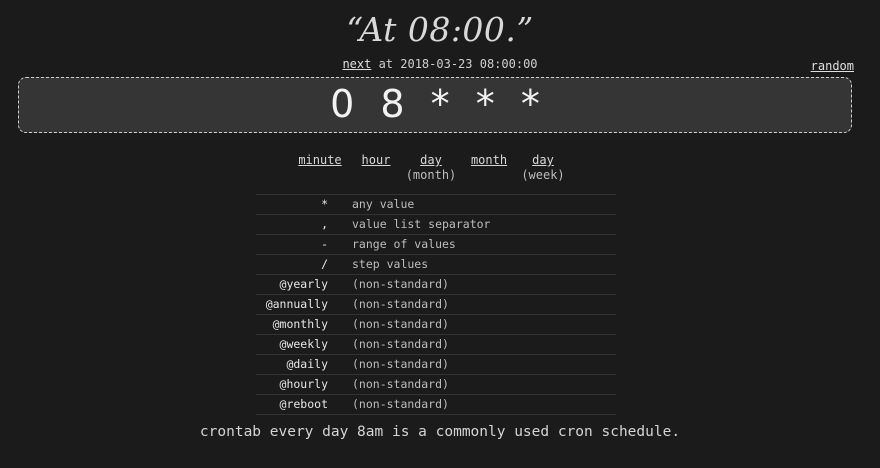 The width and height of the screenshot is (880, 468). What do you see at coordinates (324, 244) in the screenshot?
I see `legend-symbol: -` at bounding box center [324, 244].